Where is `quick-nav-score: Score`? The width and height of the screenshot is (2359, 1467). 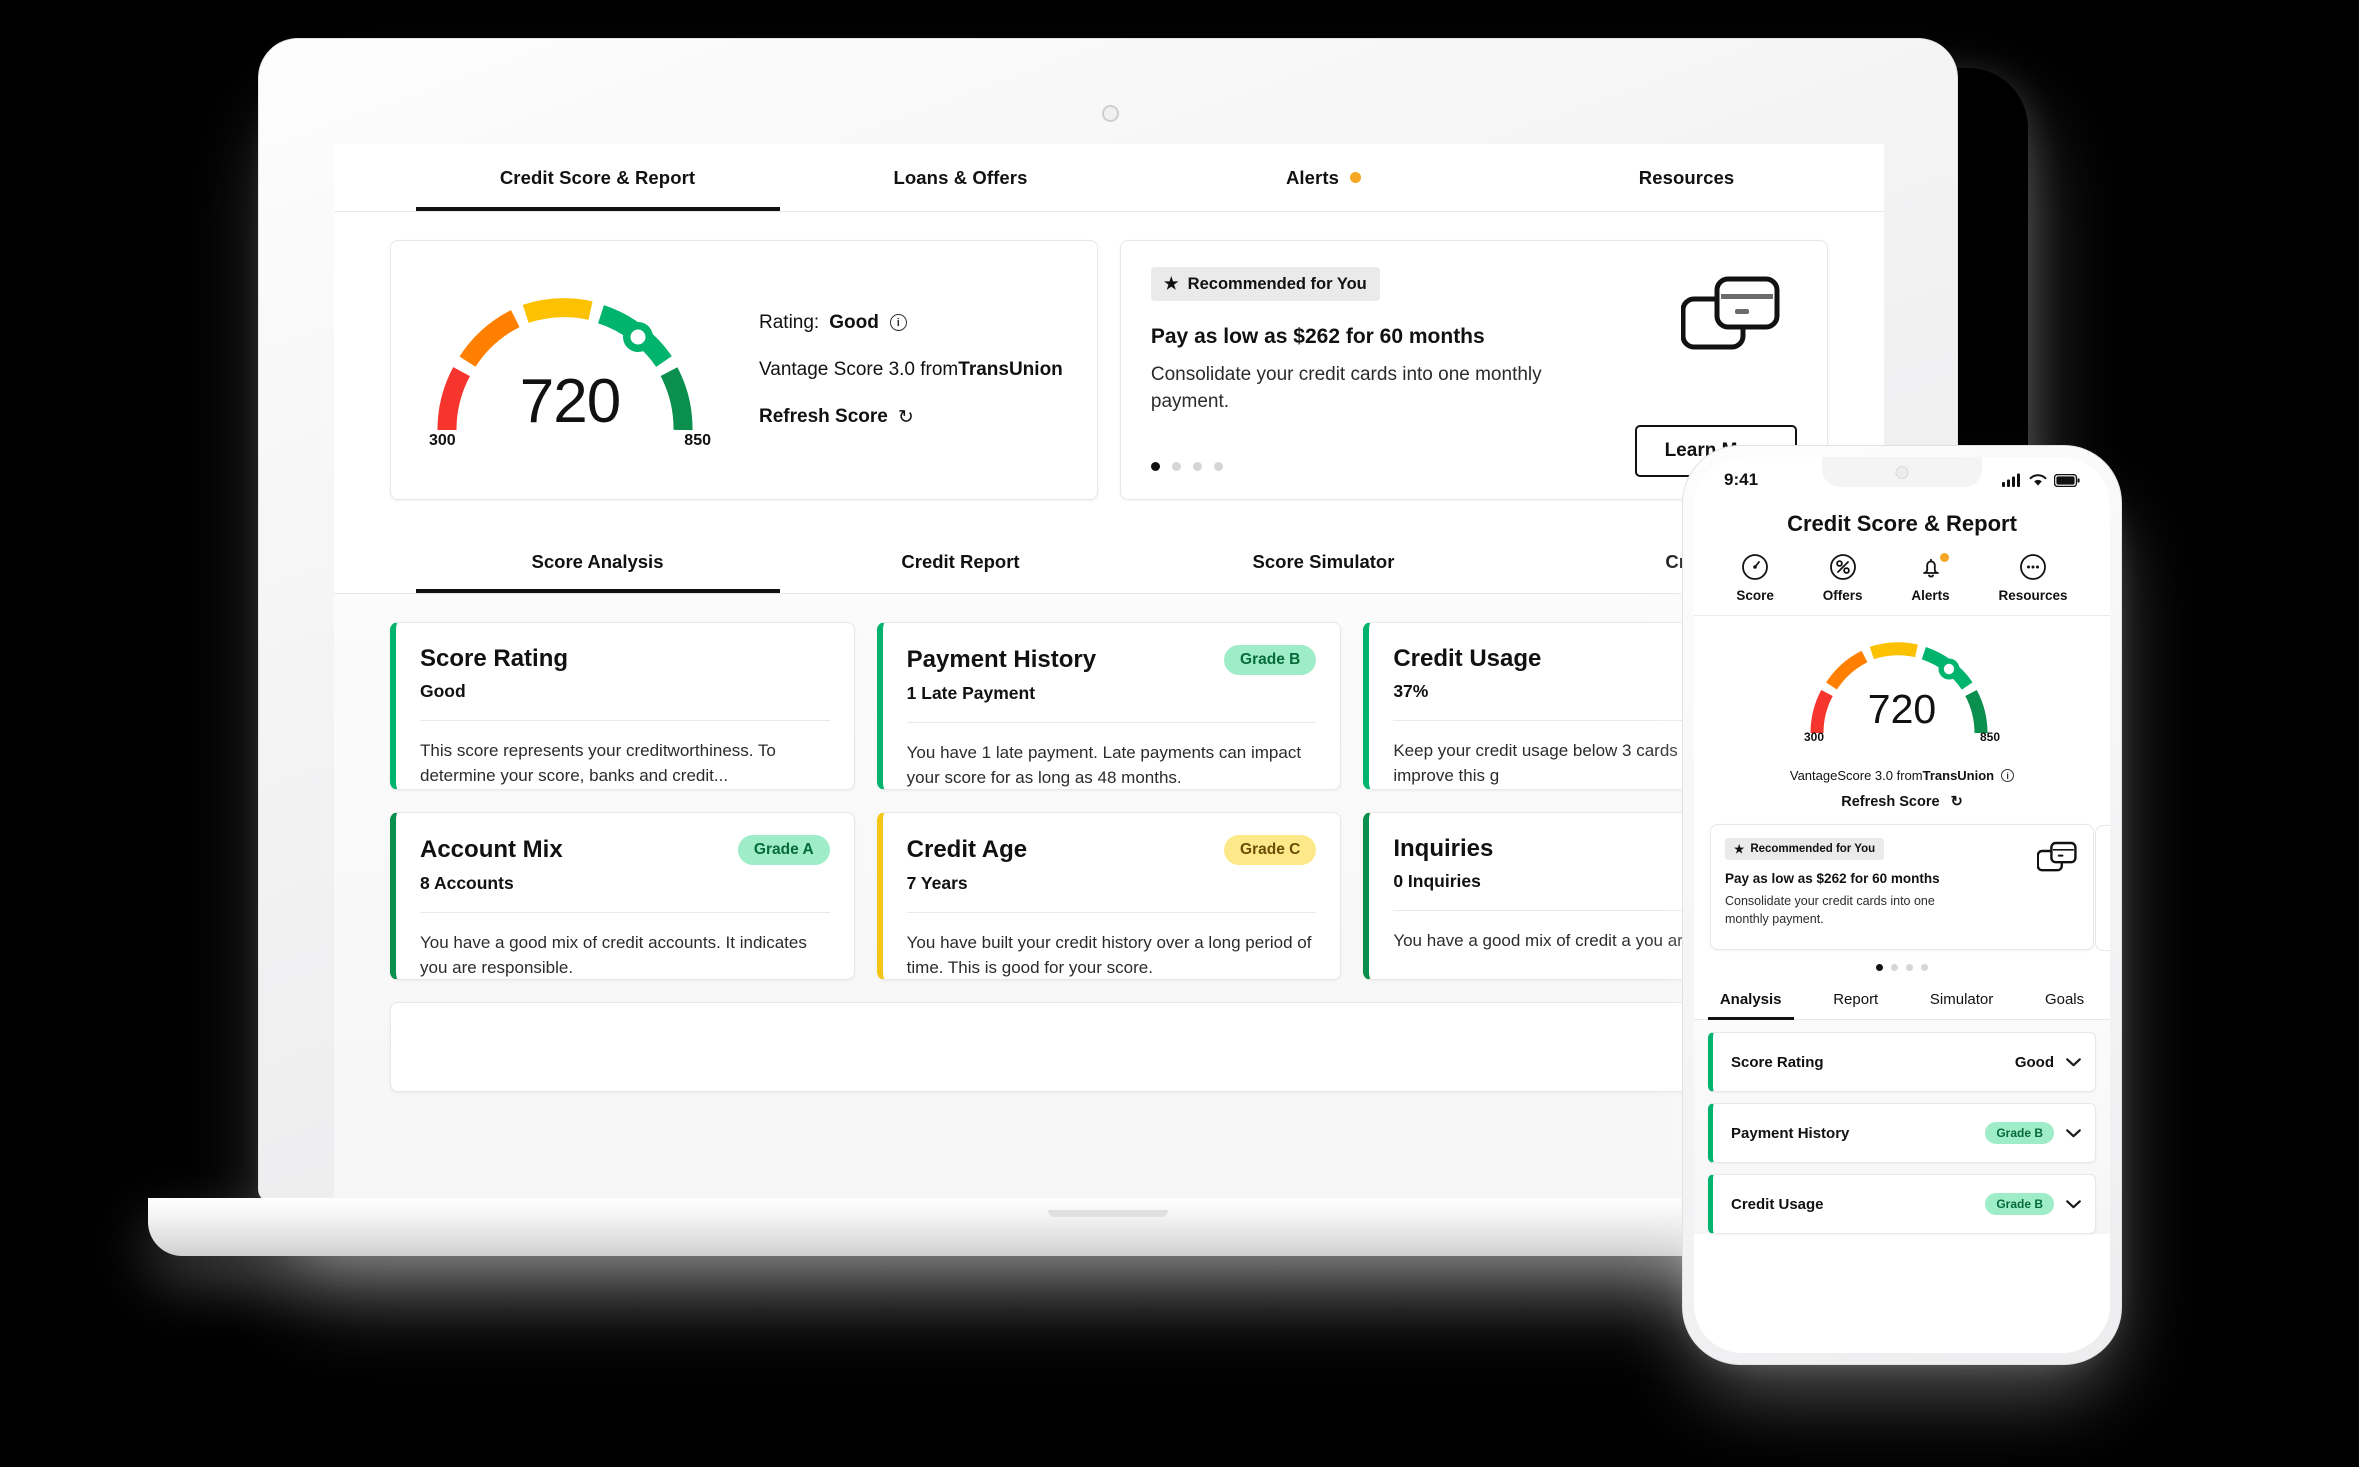
quick-nav-score: Score is located at coordinates (1755, 578).